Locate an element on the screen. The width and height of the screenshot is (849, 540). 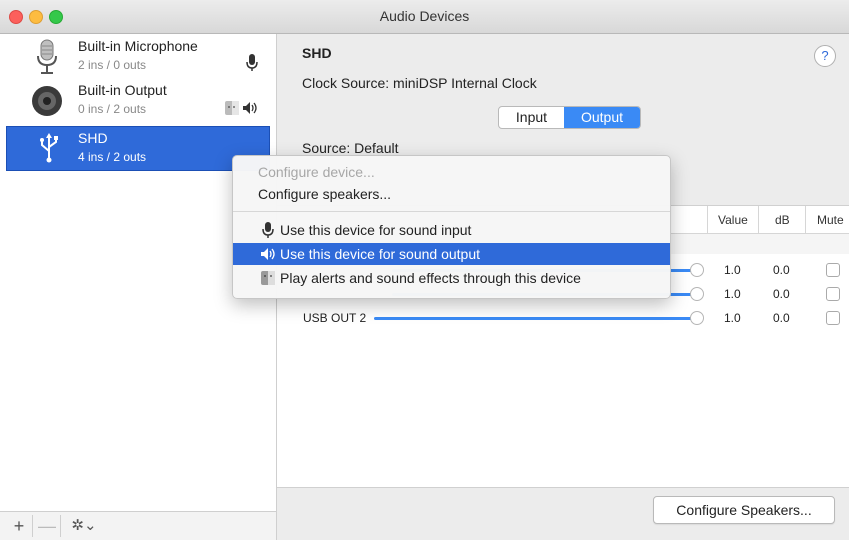
device-channels: 2 ins / 0 outs is located at coordinates (112, 65).